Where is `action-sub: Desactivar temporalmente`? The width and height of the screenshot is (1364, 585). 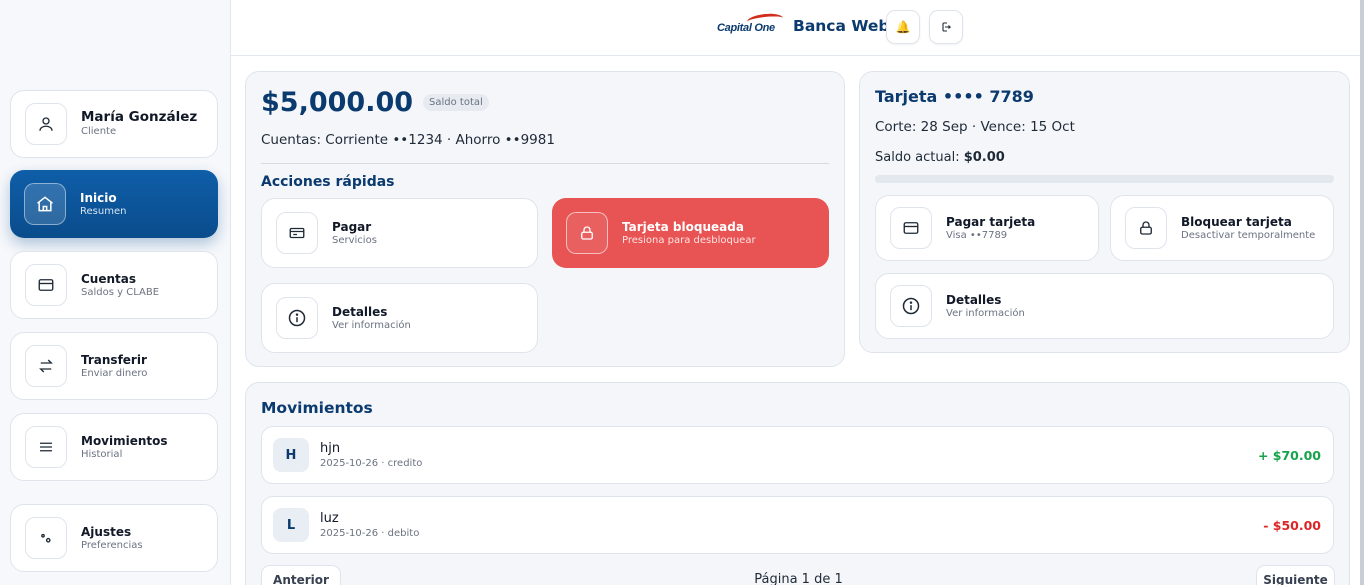 action-sub: Desactivar temporalmente is located at coordinates (1248, 235).